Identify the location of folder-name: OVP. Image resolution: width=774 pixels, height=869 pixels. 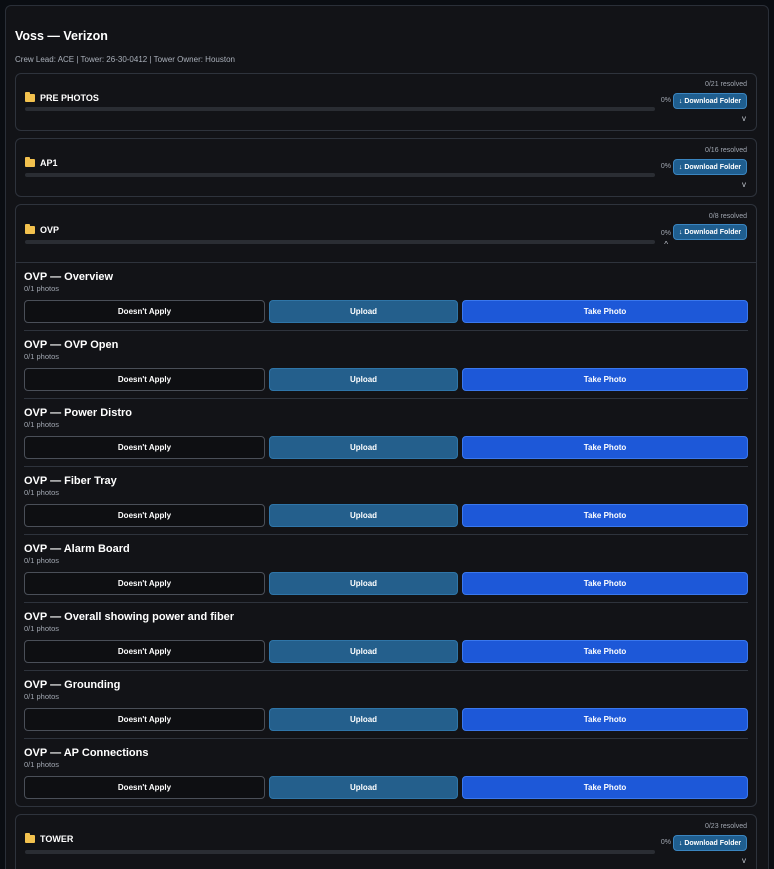
(50, 230).